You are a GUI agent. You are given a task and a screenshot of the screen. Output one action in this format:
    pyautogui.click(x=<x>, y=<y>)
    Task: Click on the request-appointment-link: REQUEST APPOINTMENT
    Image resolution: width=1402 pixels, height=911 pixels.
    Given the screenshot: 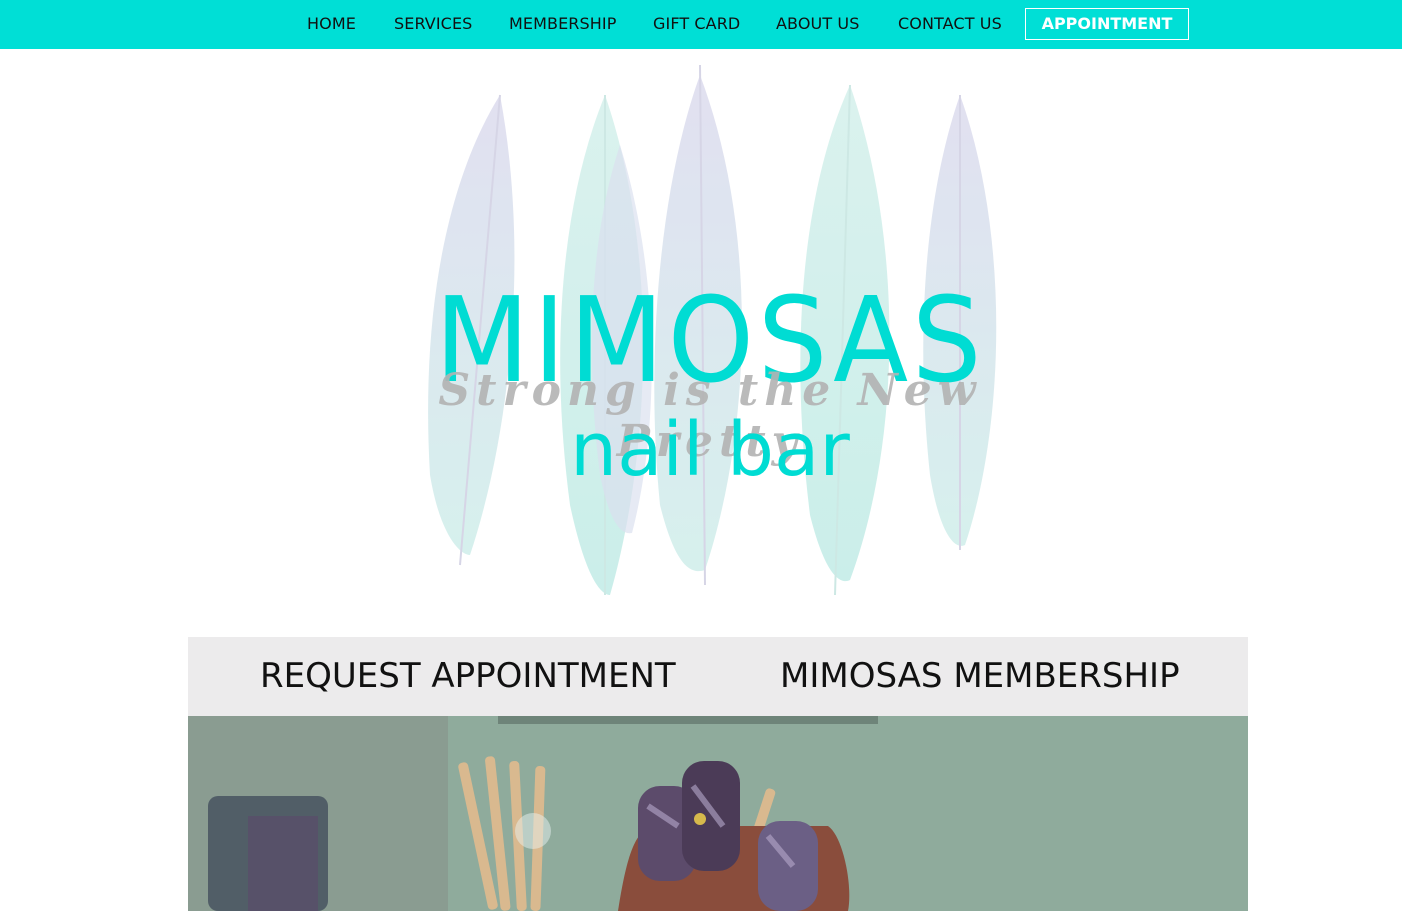 What is the action you would take?
    pyautogui.click(x=468, y=676)
    